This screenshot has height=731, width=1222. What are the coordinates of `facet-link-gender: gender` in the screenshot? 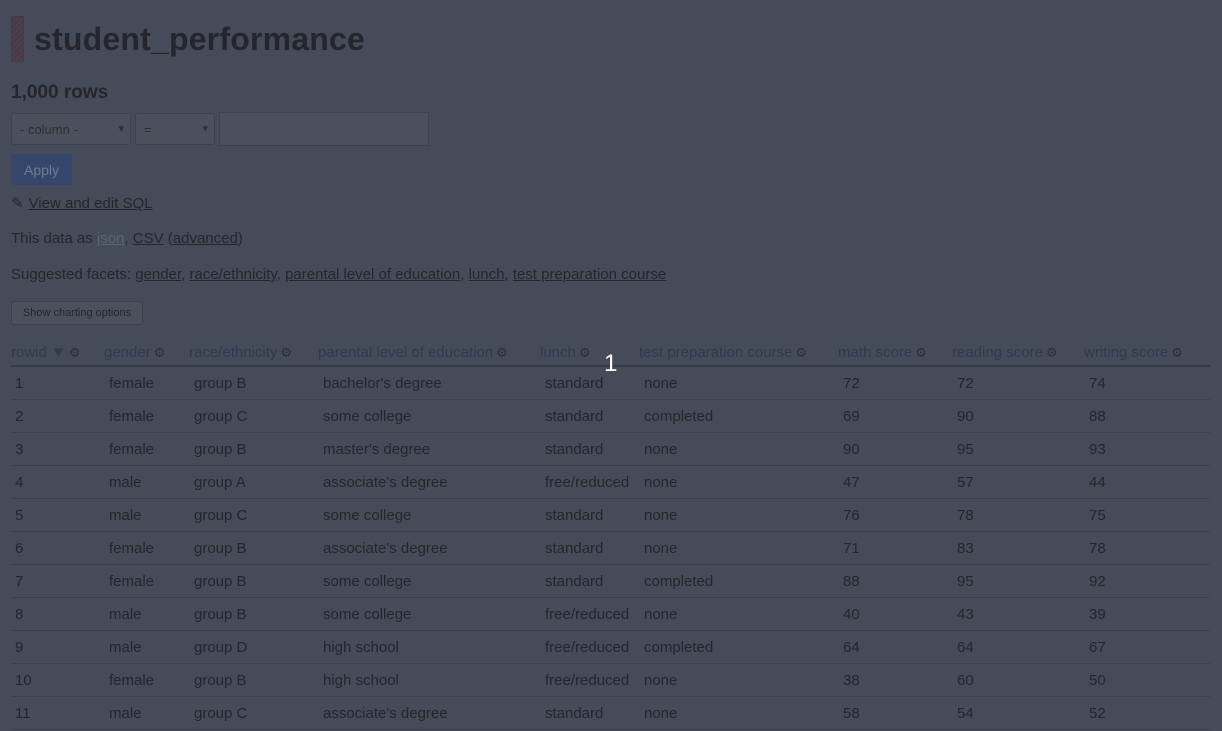 It's located at (158, 274).